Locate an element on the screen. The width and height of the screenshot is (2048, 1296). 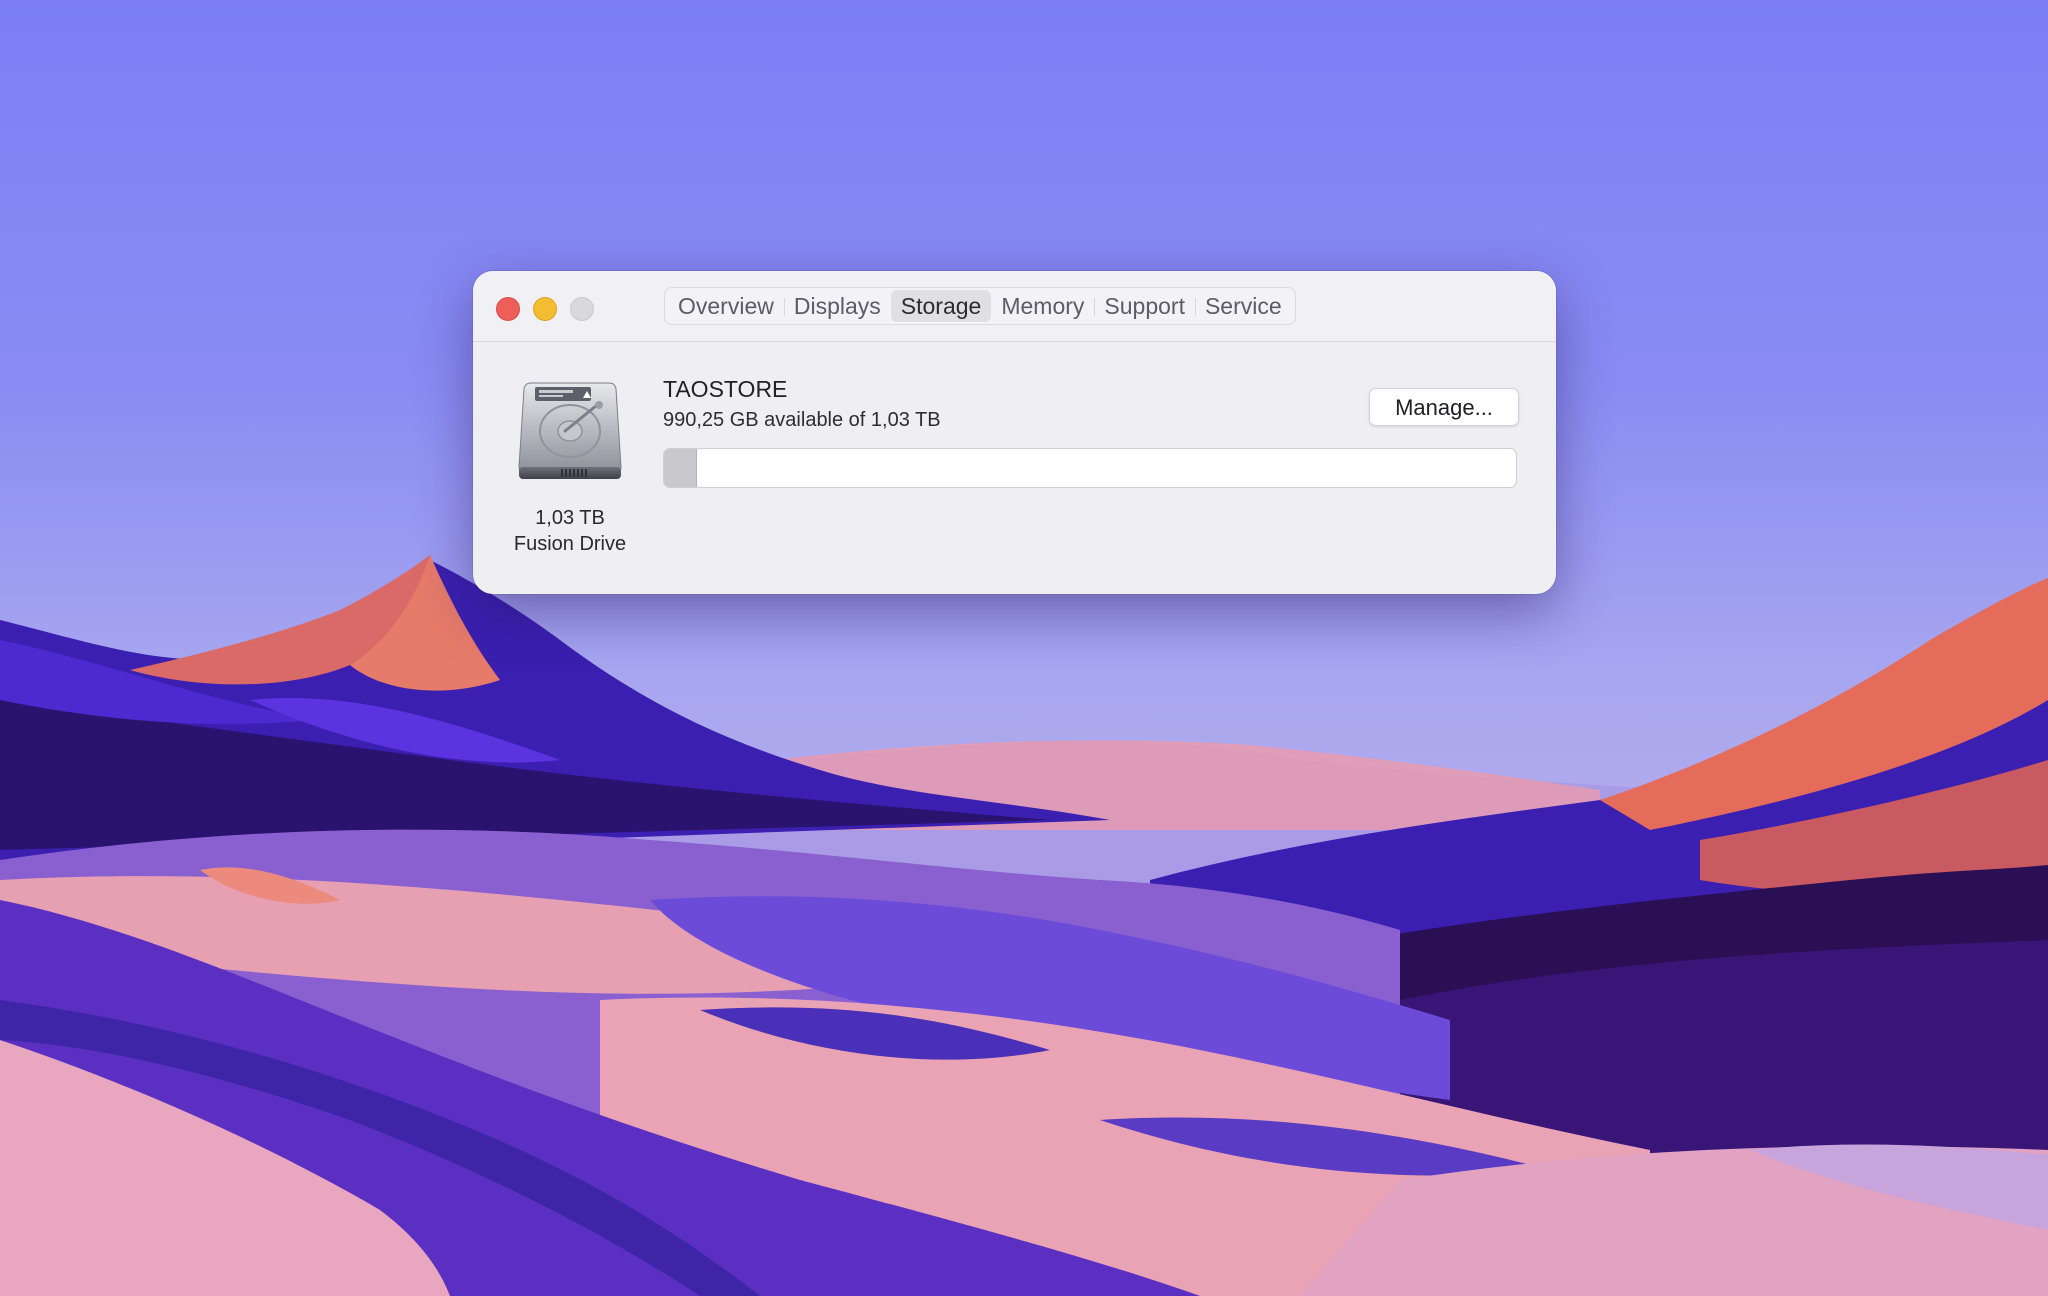
close-button is located at coordinates (508, 309).